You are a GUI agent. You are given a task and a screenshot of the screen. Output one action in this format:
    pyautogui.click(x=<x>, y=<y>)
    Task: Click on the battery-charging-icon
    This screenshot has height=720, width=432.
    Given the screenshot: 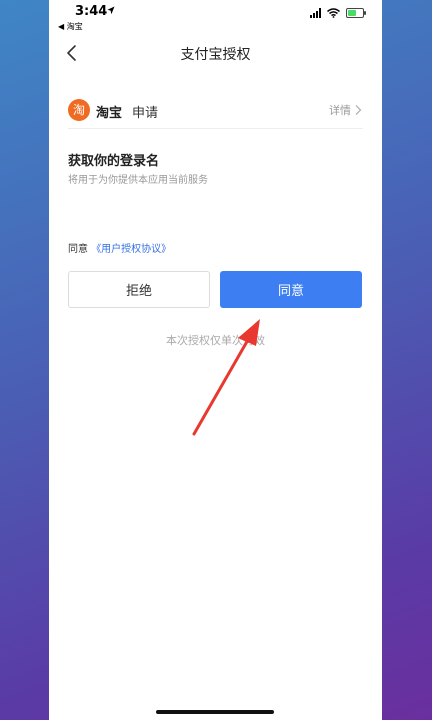 What is the action you would take?
    pyautogui.click(x=356, y=13)
    